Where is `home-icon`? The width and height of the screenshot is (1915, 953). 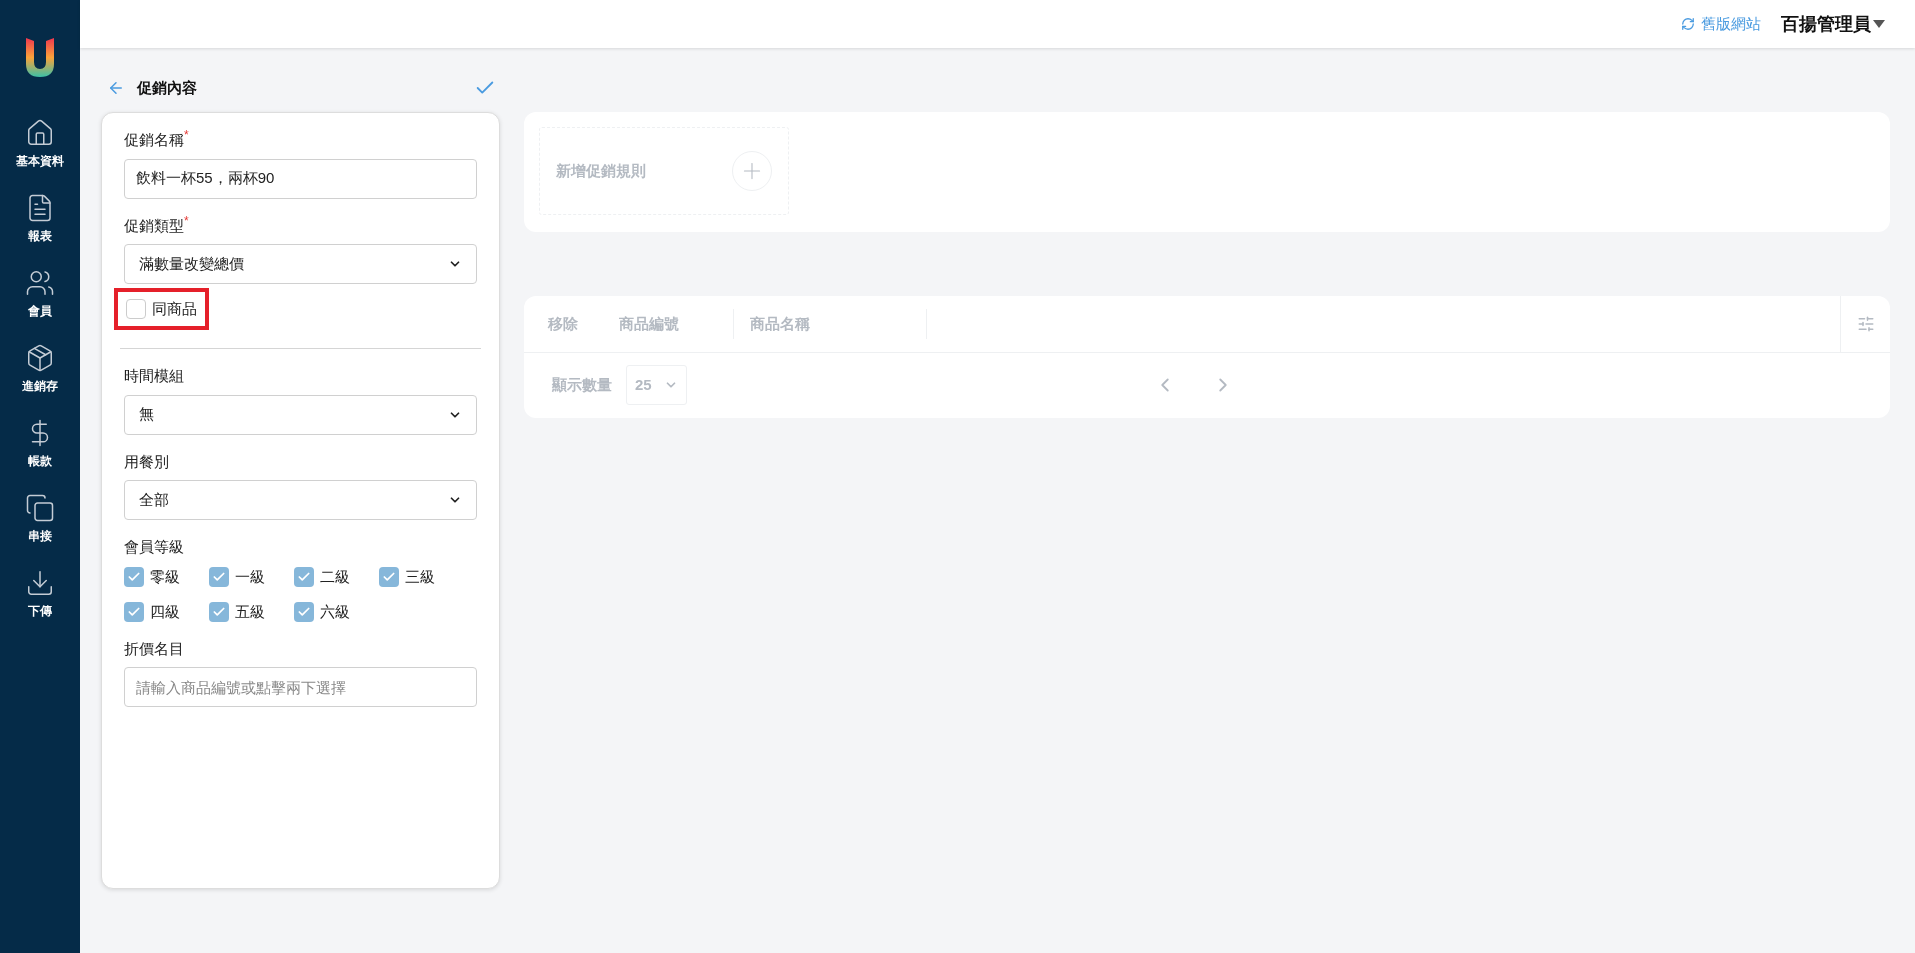 home-icon is located at coordinates (40, 132).